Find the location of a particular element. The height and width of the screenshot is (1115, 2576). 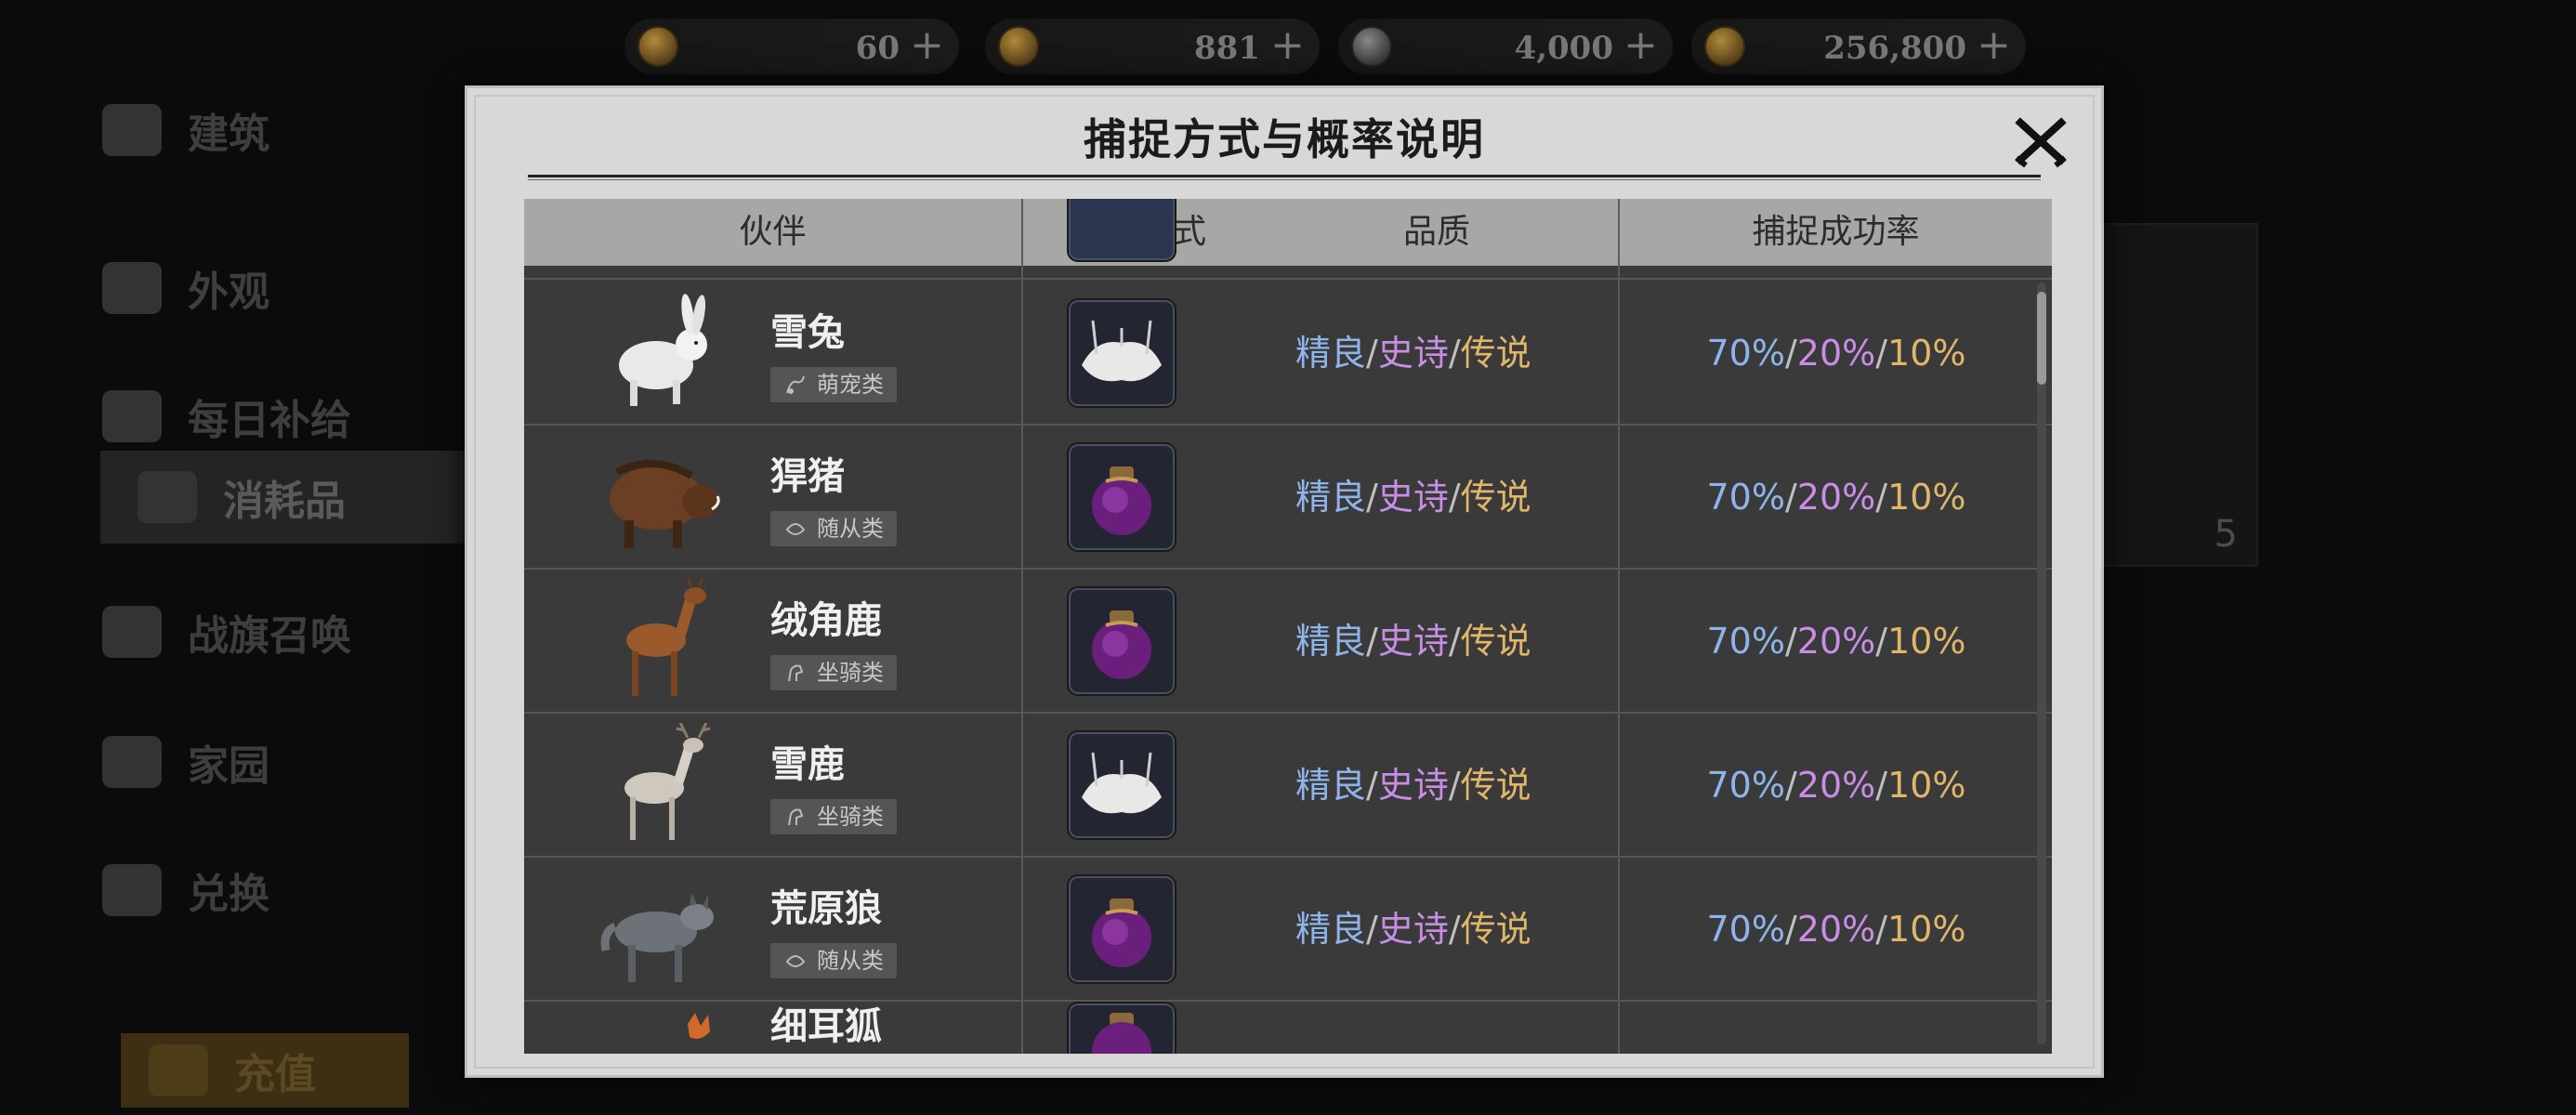

banner-icon is located at coordinates (132, 632).